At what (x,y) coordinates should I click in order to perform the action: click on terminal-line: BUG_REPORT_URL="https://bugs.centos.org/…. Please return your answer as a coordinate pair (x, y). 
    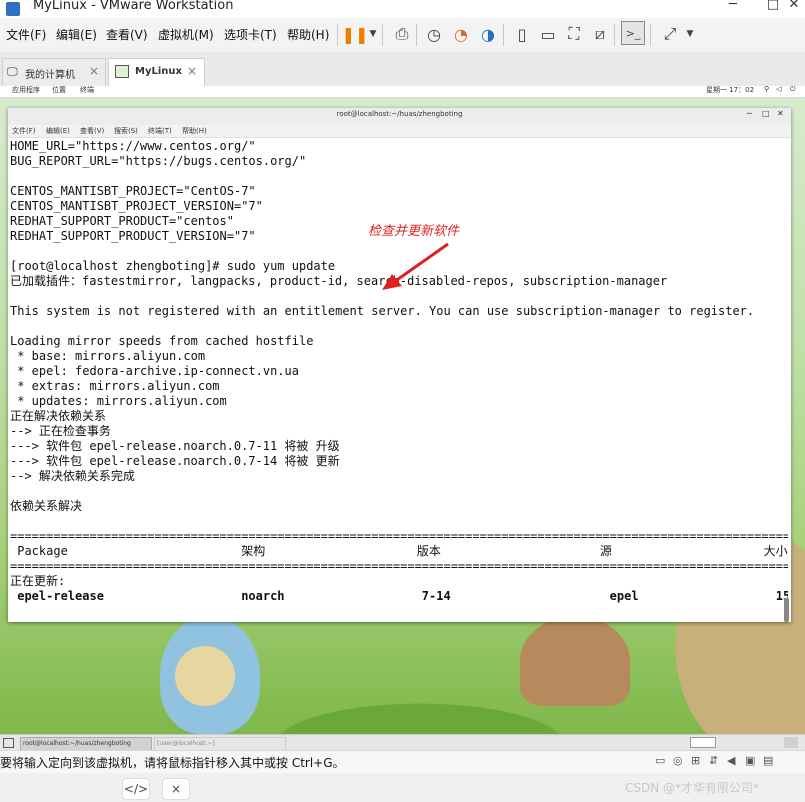
    Looking at the image, I should click on (158, 161).